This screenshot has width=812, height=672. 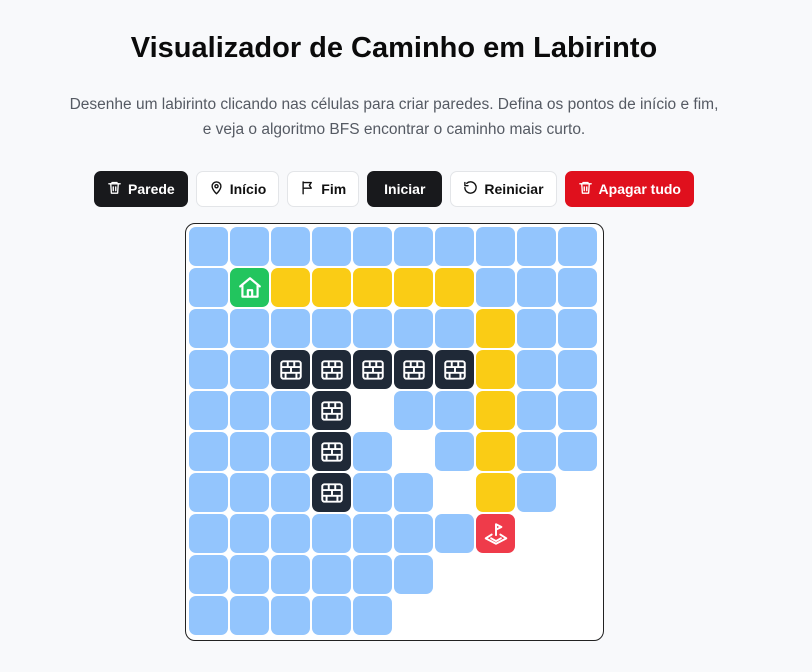 I want to click on reset-button: Reiniciar, so click(x=503, y=189).